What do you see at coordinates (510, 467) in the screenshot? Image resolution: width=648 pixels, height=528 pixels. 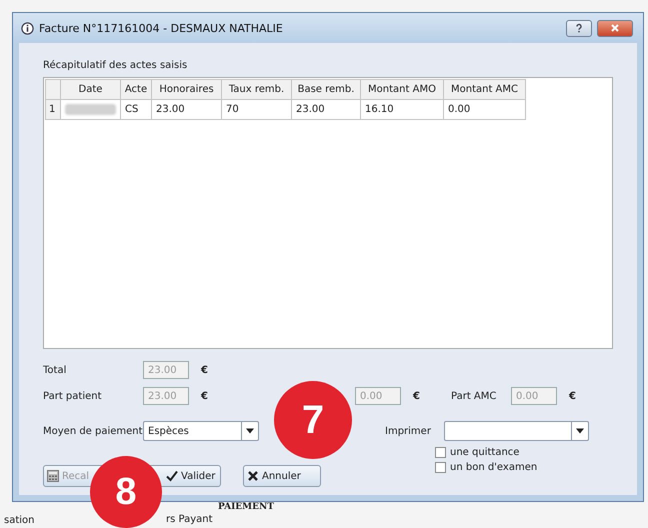 I see `print-option-checkbox: un bon d'examen` at bounding box center [510, 467].